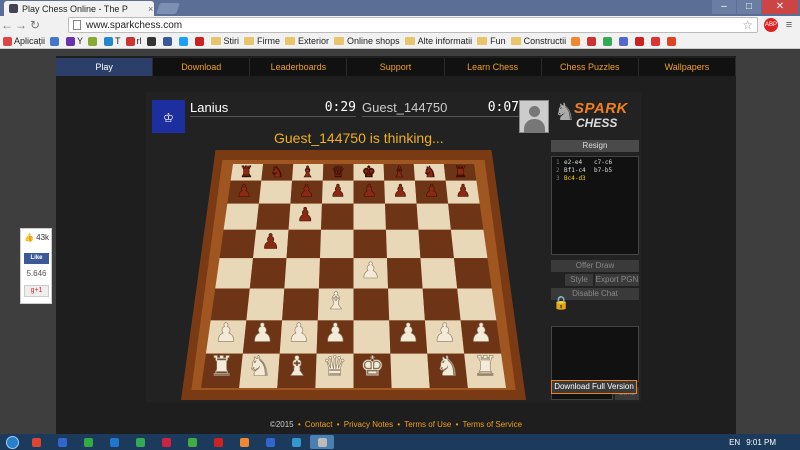  Describe the element at coordinates (150, 9) in the screenshot. I see `tab-close-icon: ×` at that location.